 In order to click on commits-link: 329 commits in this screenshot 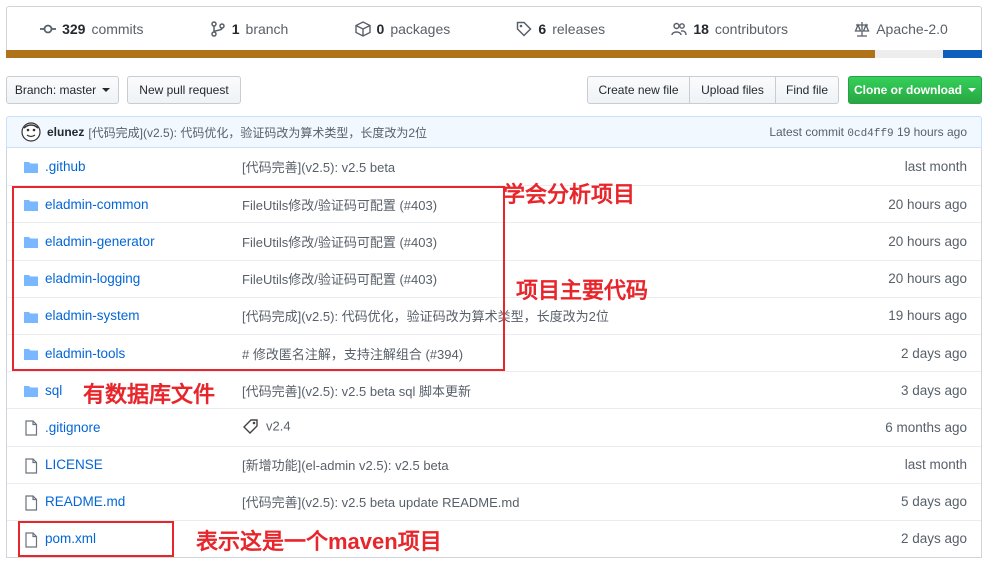, I will do `click(92, 28)`.